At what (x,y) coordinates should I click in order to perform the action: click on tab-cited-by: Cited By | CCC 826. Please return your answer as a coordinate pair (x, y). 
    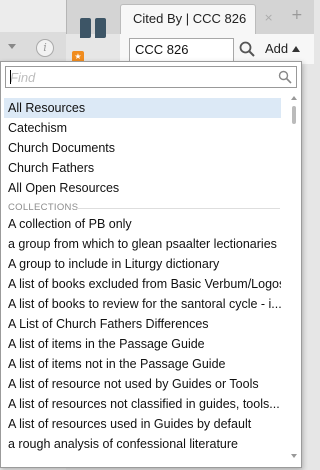
    Looking at the image, I should click on (188, 19).